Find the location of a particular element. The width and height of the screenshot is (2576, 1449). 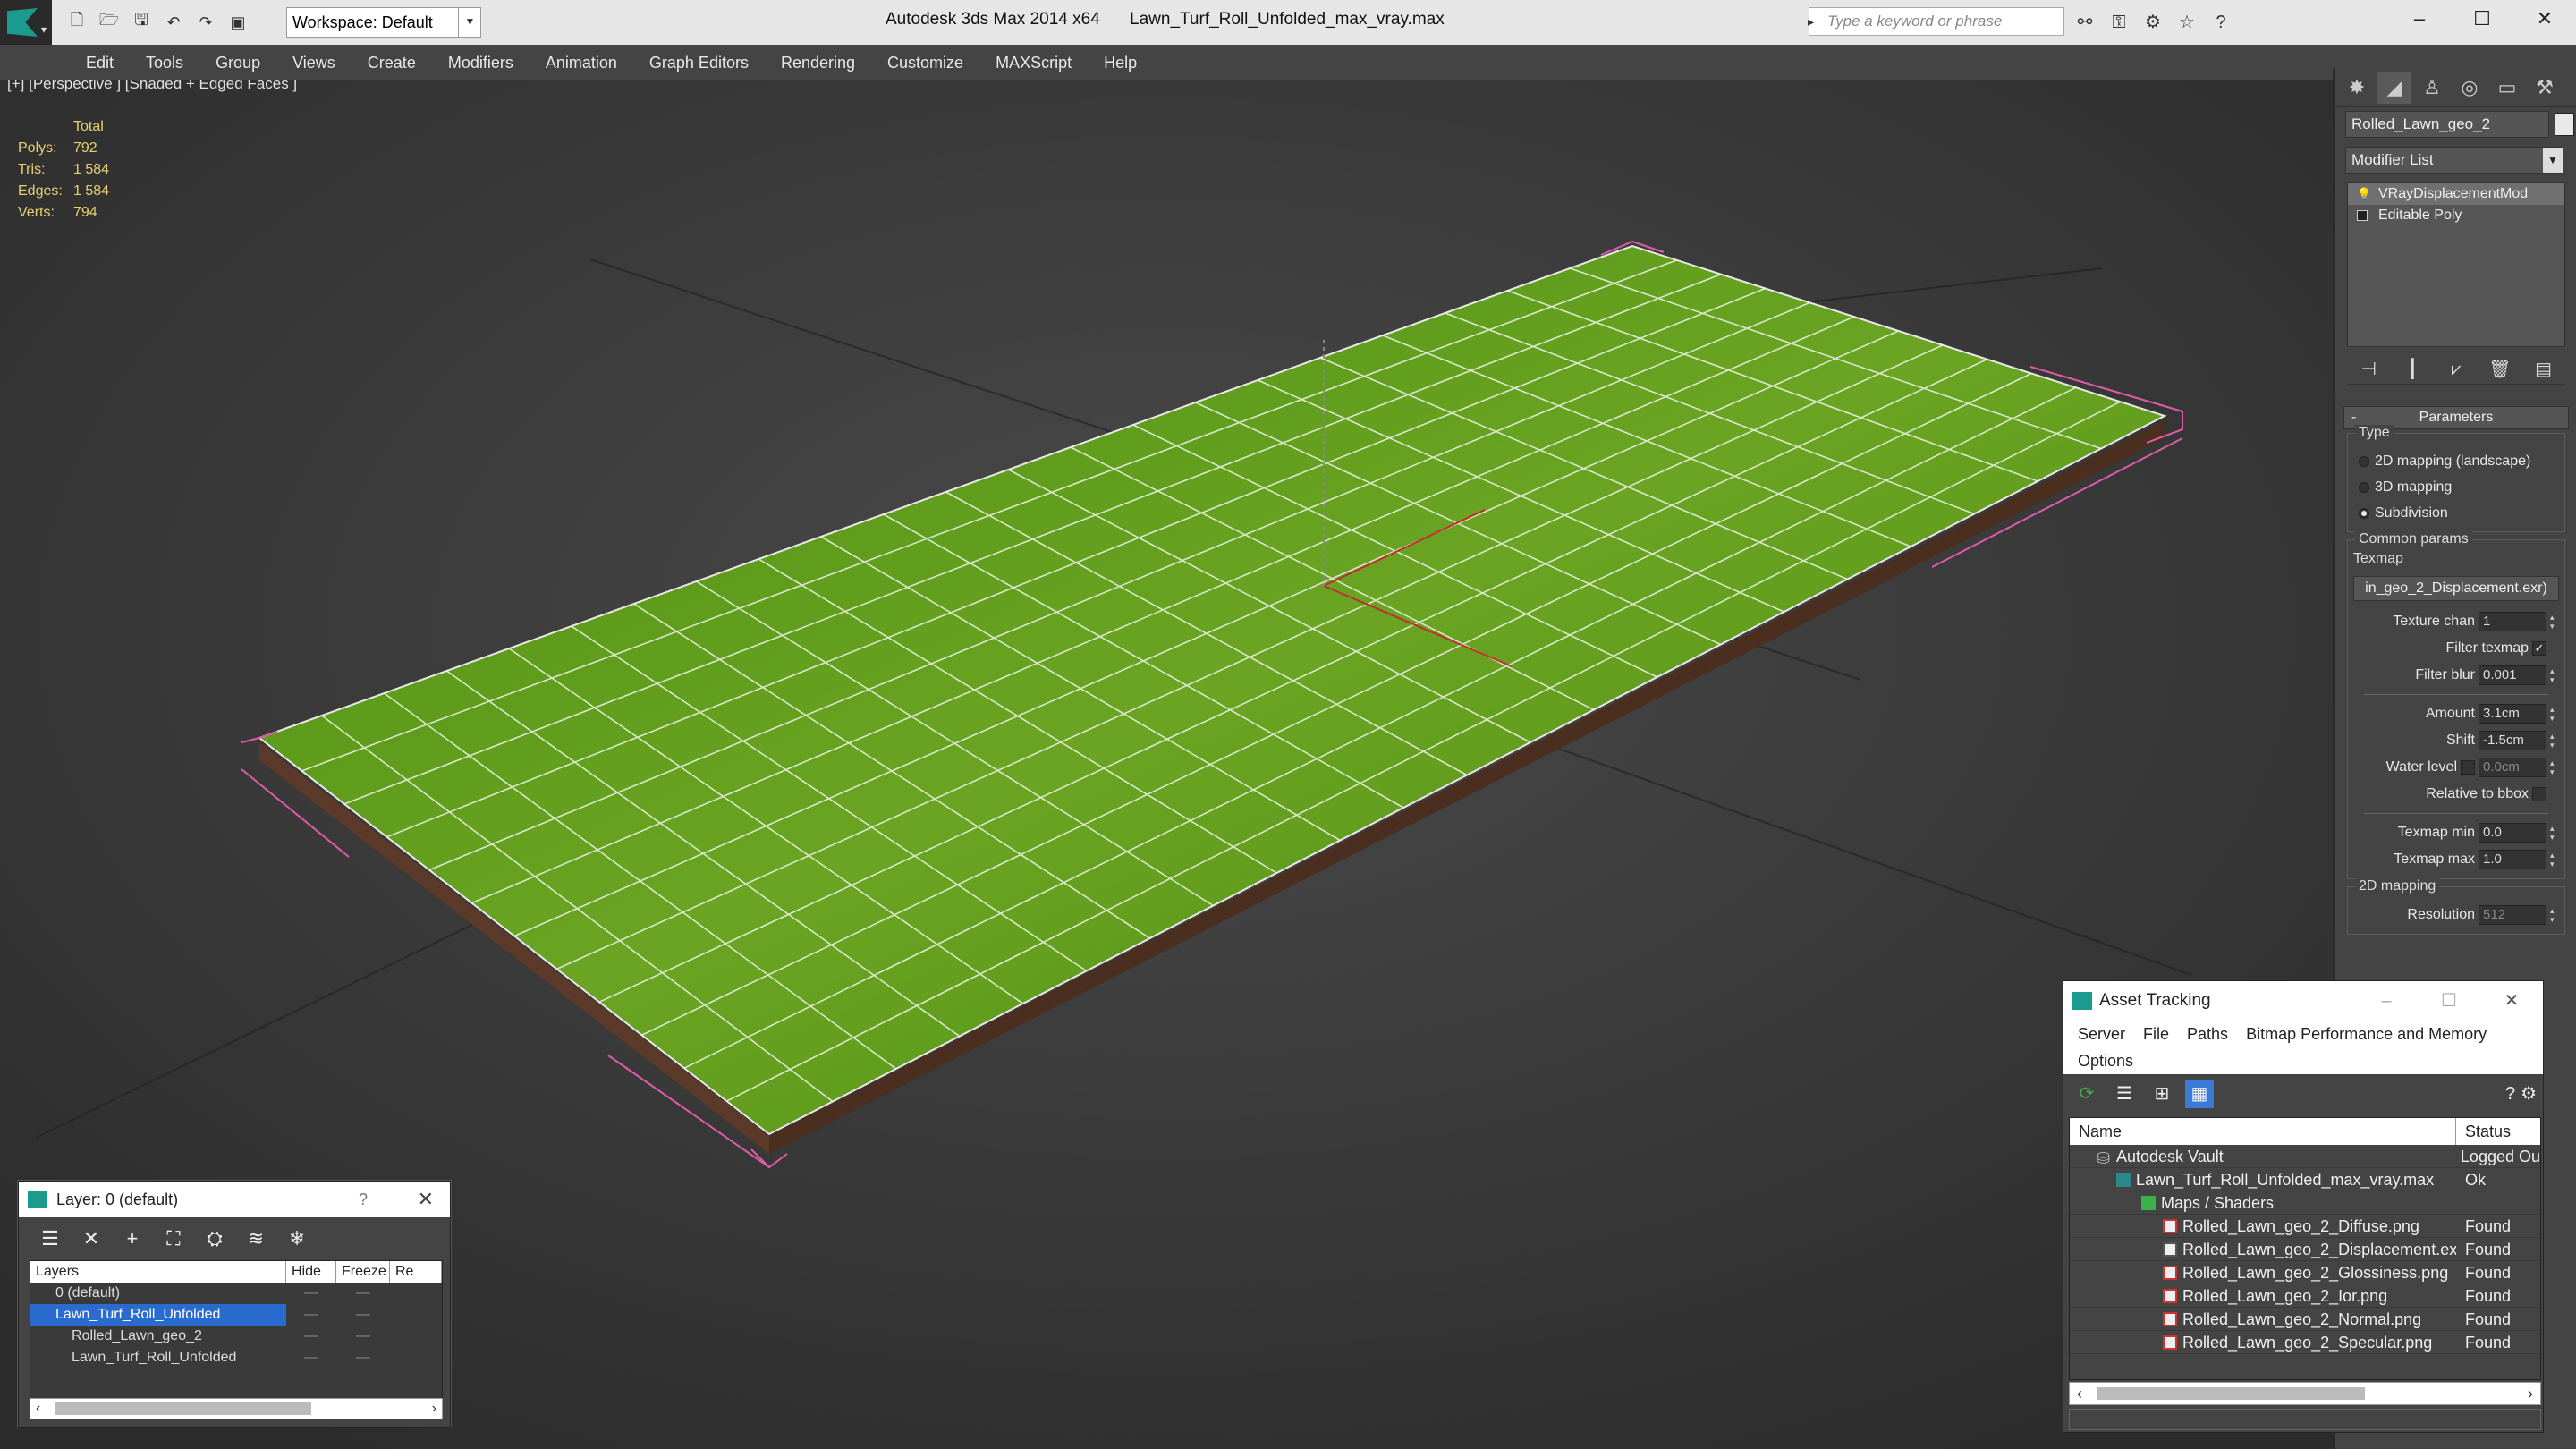

scroll-right-icon: › is located at coordinates (2530, 1393).